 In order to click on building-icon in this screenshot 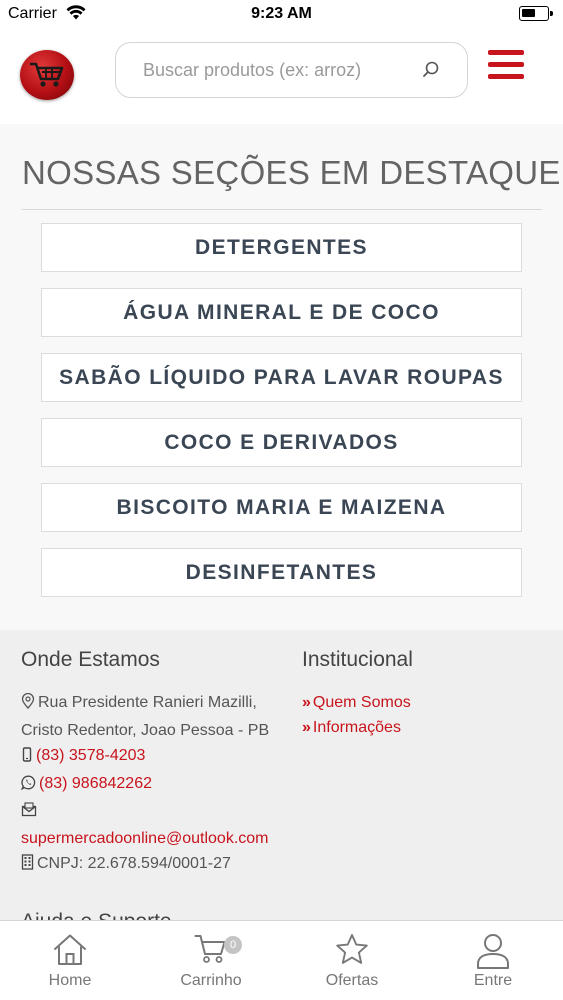, I will do `click(27, 866)`.